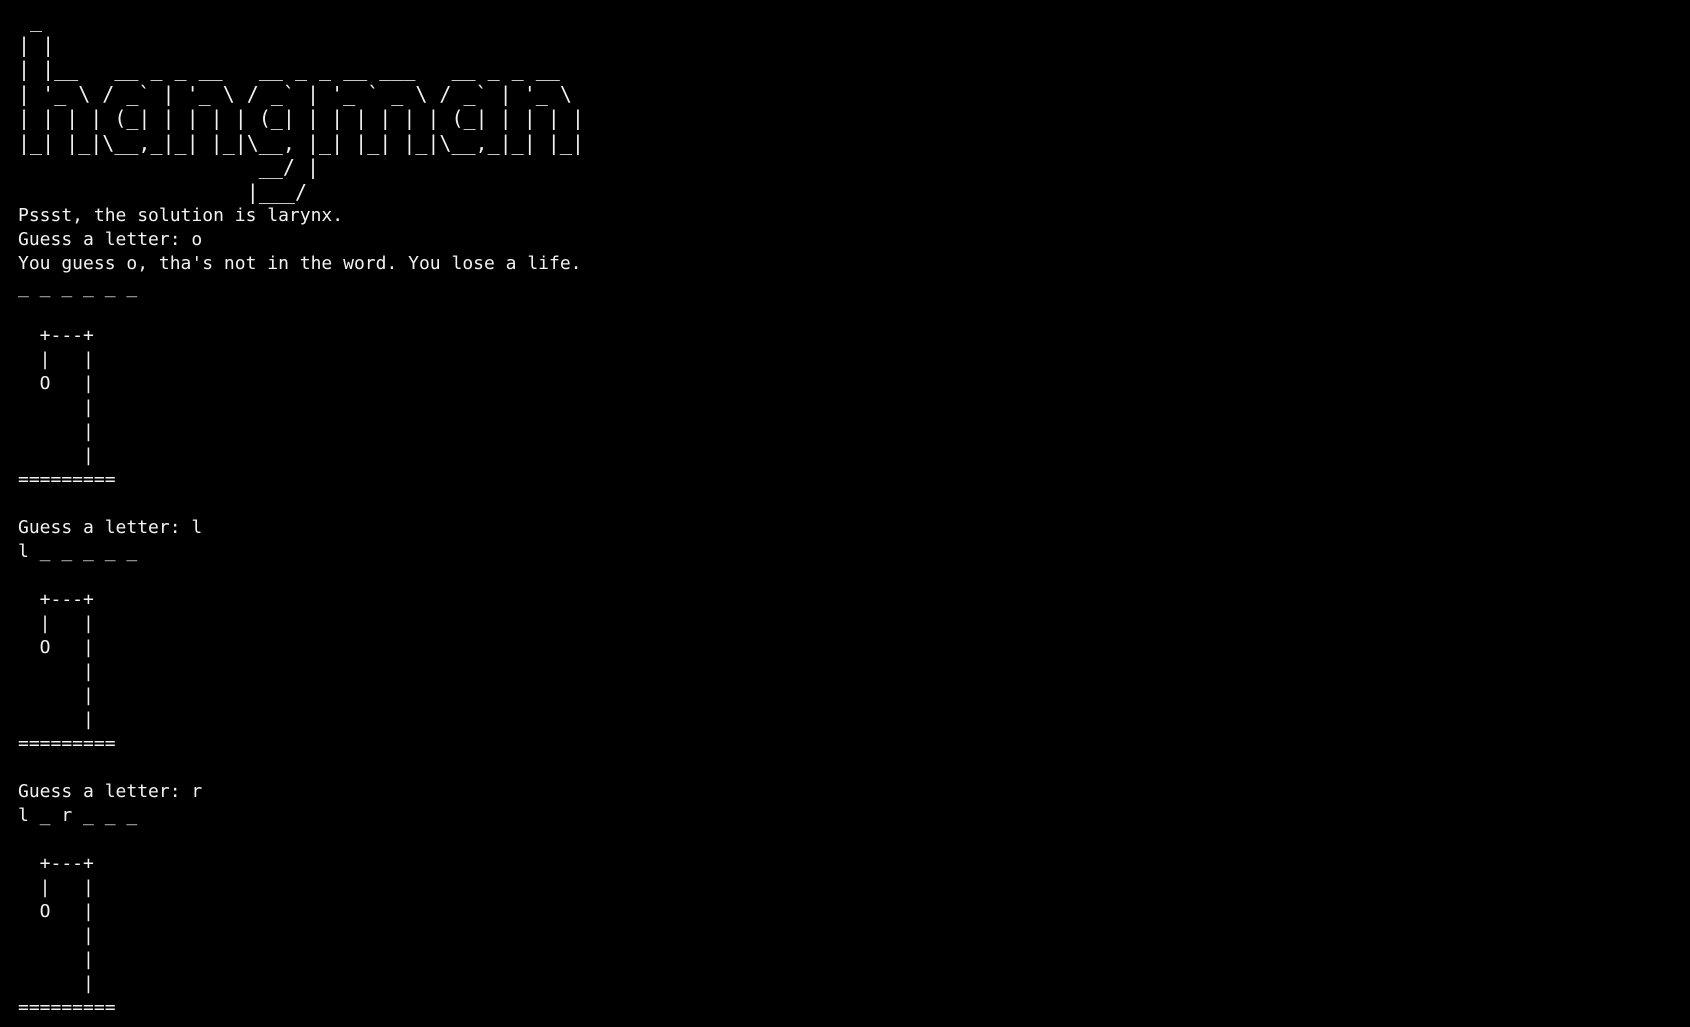 The width and height of the screenshot is (1690, 1027). Describe the element at coordinates (78, 551) in the screenshot. I see `word-progress: l _ _ _ _ _` at that location.